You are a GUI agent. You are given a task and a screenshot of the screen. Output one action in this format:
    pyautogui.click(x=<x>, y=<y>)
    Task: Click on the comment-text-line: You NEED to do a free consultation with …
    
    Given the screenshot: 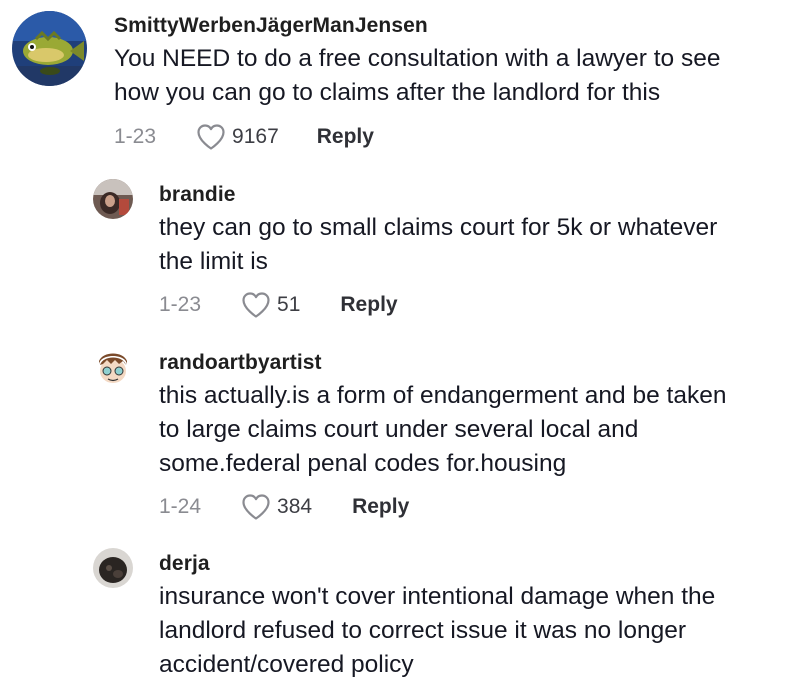 What is the action you would take?
    pyautogui.click(x=417, y=58)
    